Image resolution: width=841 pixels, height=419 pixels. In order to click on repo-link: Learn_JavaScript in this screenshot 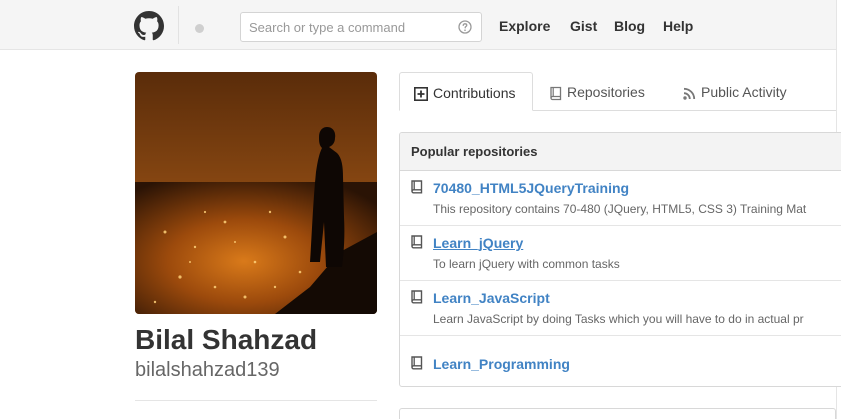, I will do `click(491, 298)`.